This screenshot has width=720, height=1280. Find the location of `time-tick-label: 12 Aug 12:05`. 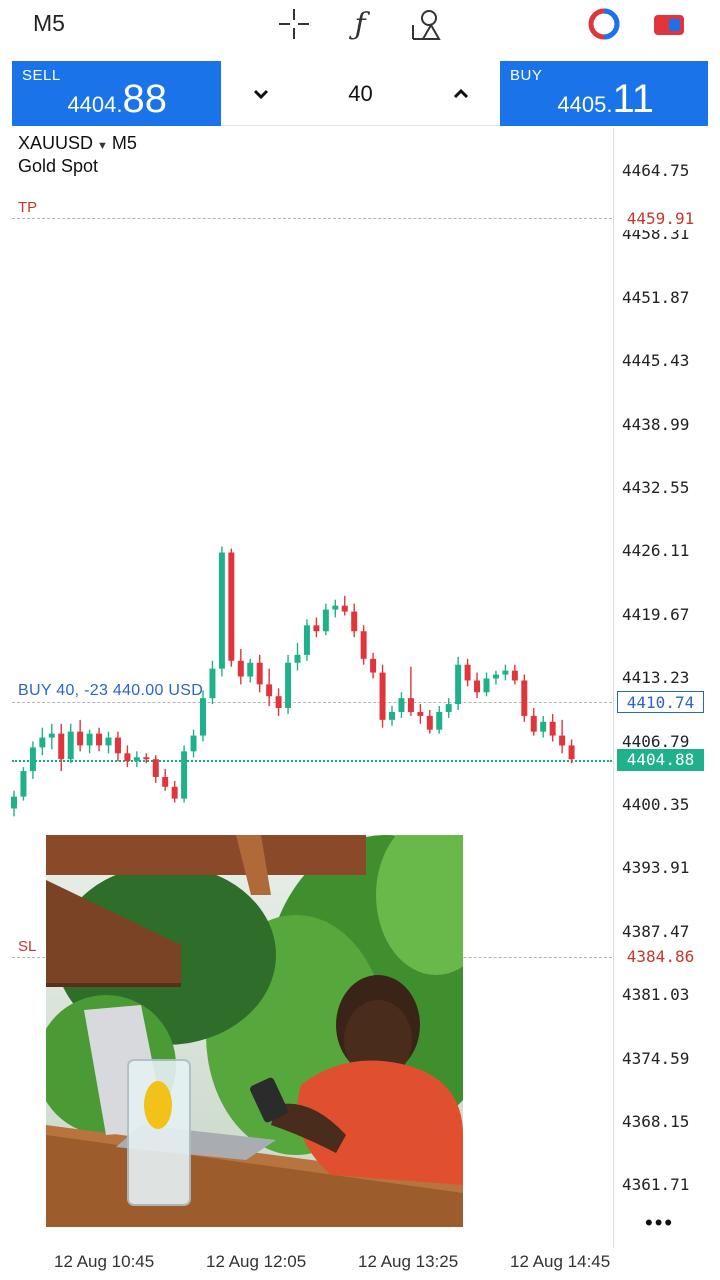

time-tick-label: 12 Aug 12:05 is located at coordinates (256, 1261).